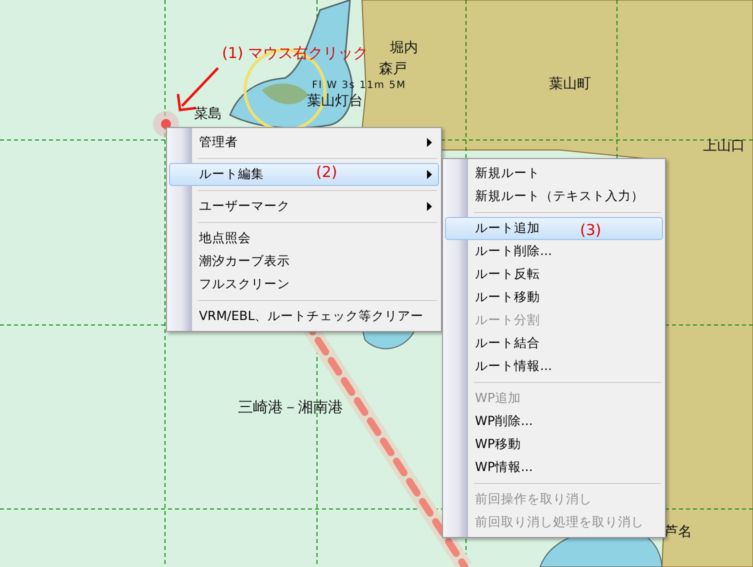 The width and height of the screenshot is (753, 567). What do you see at coordinates (327, 172) in the screenshot?
I see `annotation-label: (2)` at bounding box center [327, 172].